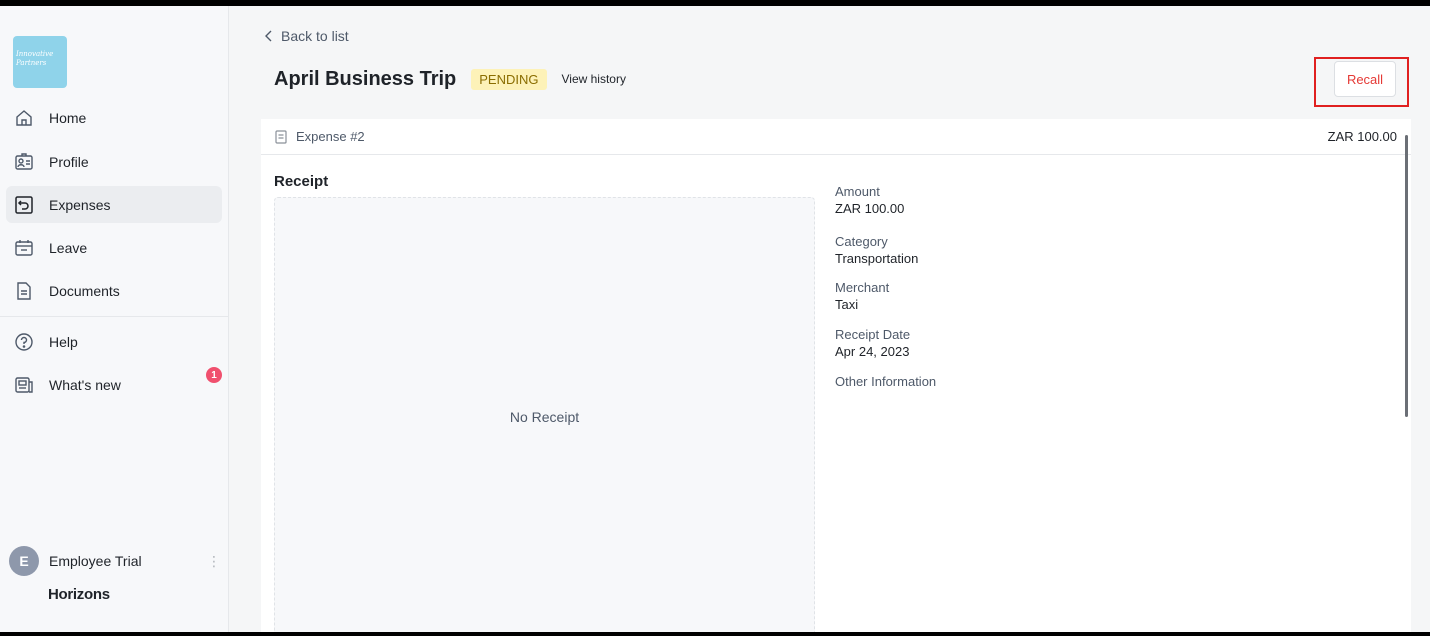  Describe the element at coordinates (40, 62) in the screenshot. I see `company-logo: Innovative Partners` at that location.